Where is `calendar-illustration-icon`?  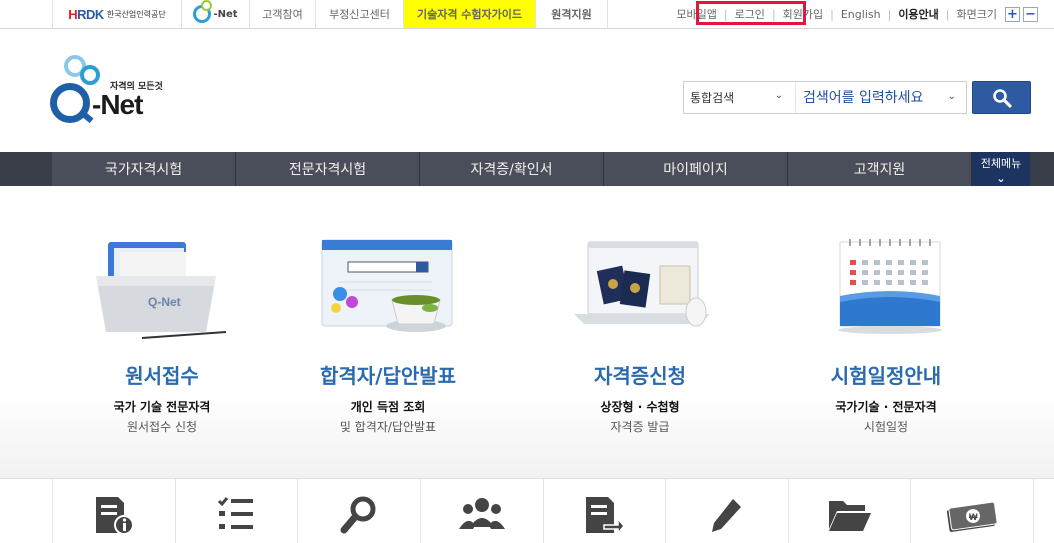 calendar-illustration-icon is located at coordinates (890, 286).